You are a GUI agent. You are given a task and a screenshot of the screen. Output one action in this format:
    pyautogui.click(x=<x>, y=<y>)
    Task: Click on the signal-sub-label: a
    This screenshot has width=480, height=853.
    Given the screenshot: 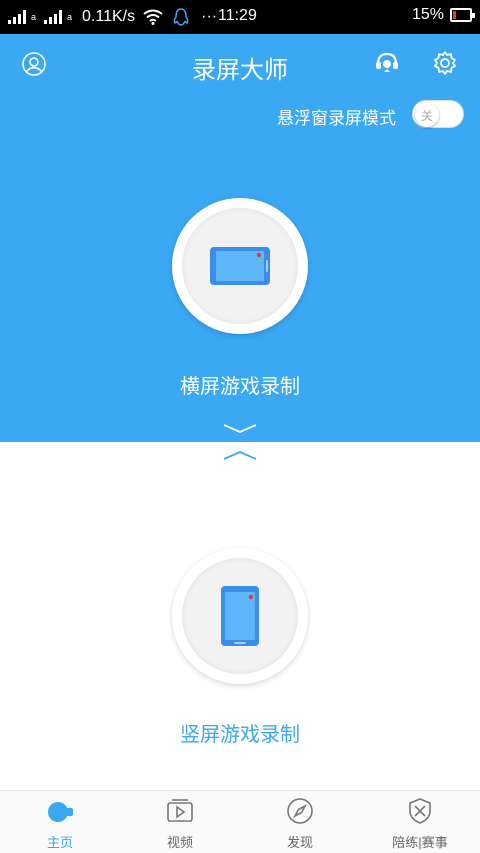 What is the action you would take?
    pyautogui.click(x=34, y=17)
    